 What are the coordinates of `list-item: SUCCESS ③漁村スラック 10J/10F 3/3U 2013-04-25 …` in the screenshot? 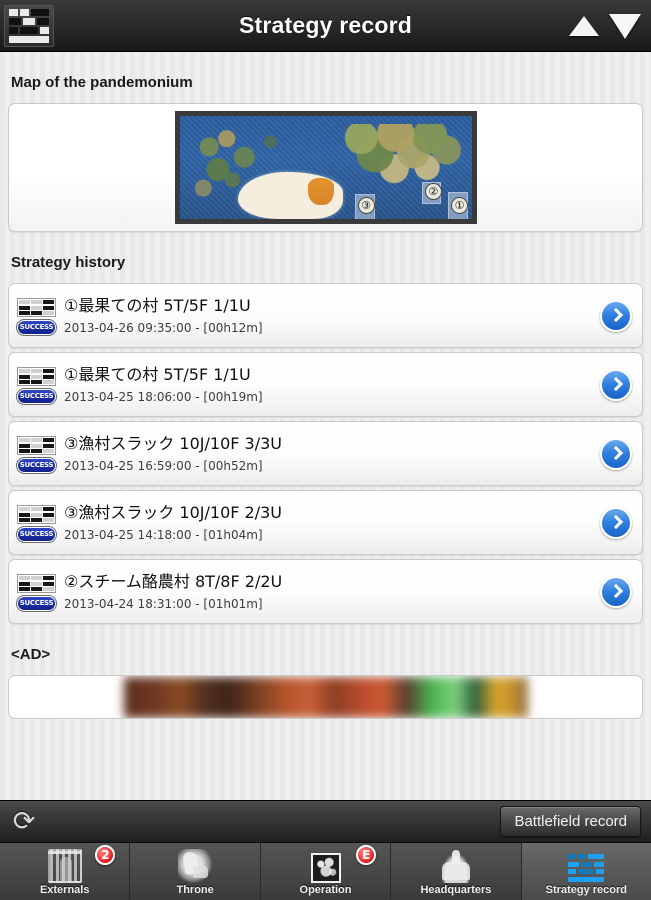 It's located at (325, 453).